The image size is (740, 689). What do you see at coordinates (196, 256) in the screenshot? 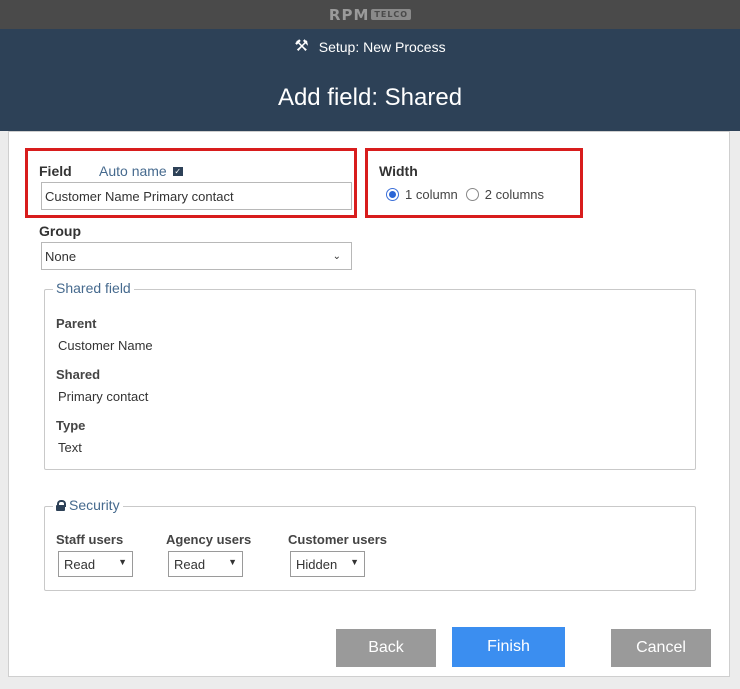
I see `group-select: None ⌄` at bounding box center [196, 256].